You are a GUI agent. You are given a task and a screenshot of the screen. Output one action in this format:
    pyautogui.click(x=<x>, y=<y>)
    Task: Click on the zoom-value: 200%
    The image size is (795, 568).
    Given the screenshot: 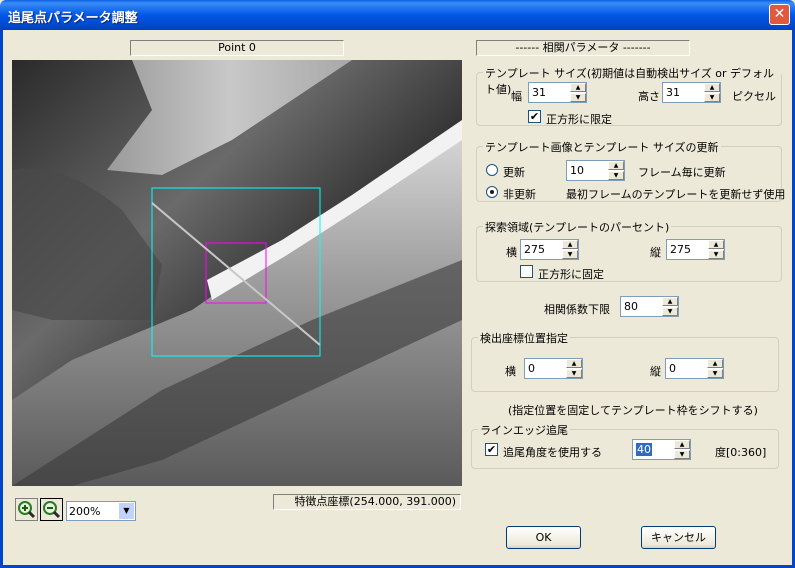 What is the action you would take?
    pyautogui.click(x=85, y=511)
    